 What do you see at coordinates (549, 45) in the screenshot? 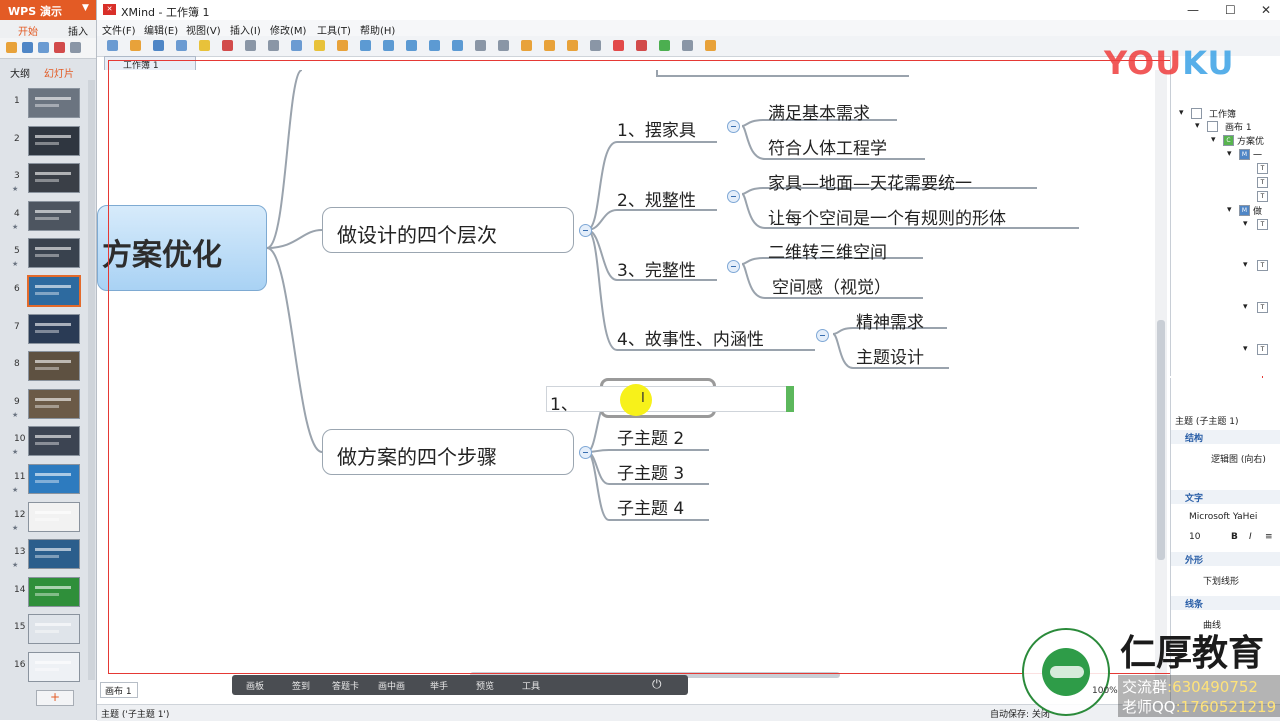
I see `note-icon` at bounding box center [549, 45].